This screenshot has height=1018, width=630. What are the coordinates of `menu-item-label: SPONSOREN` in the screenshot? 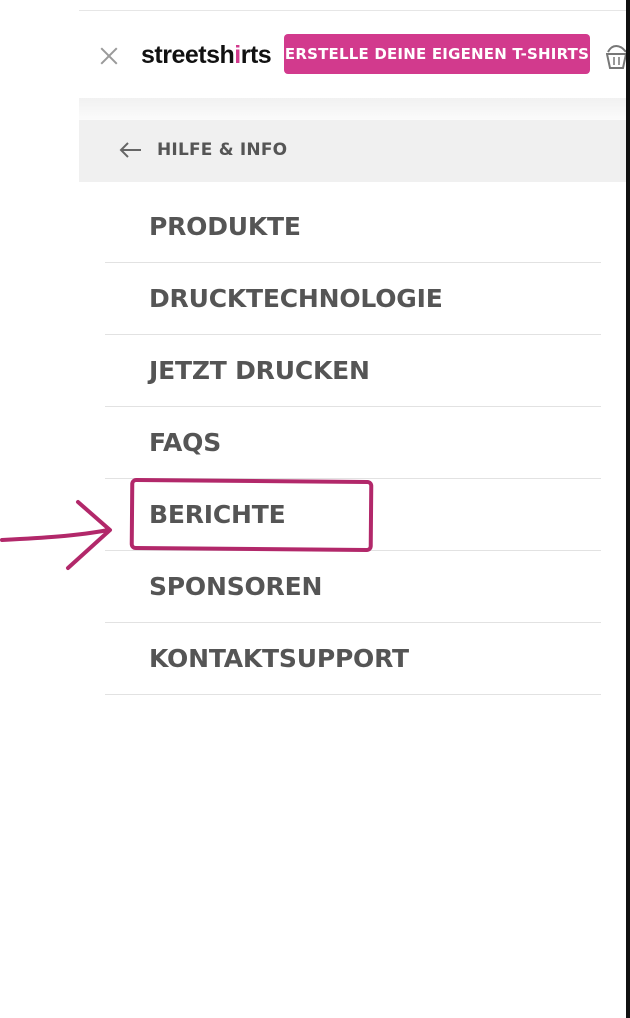 It's located at (236, 586).